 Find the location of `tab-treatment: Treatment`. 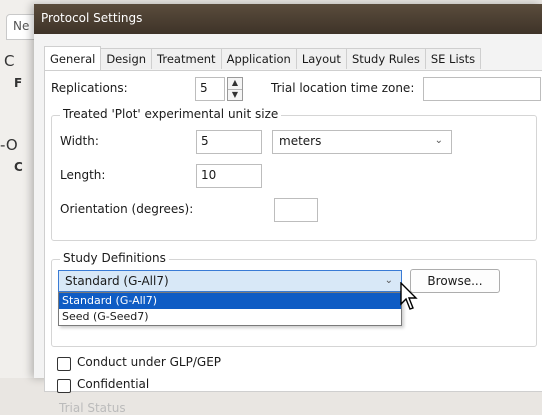

tab-treatment: Treatment is located at coordinates (186, 58).